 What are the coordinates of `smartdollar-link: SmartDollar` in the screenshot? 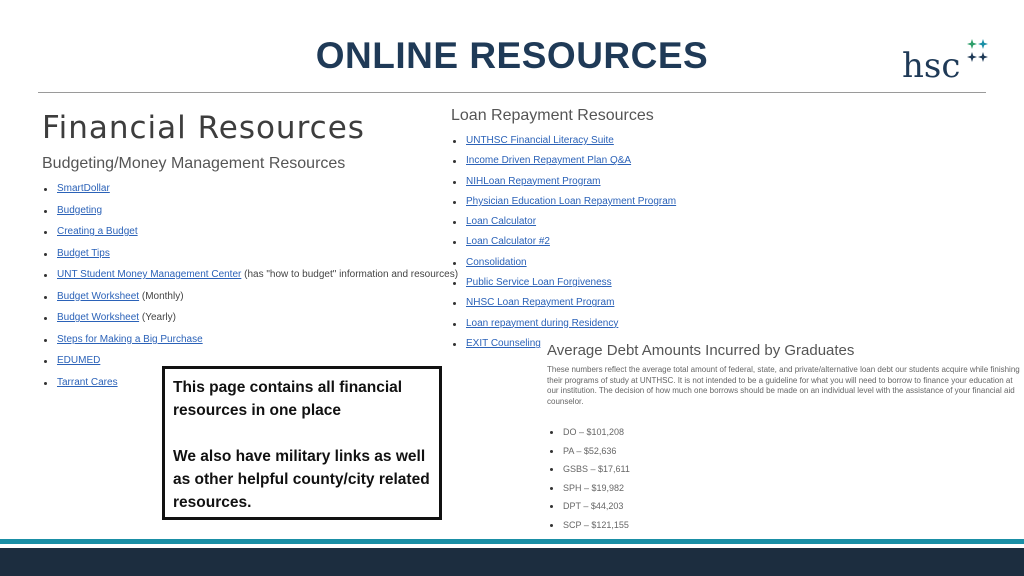 It's located at (83, 188).